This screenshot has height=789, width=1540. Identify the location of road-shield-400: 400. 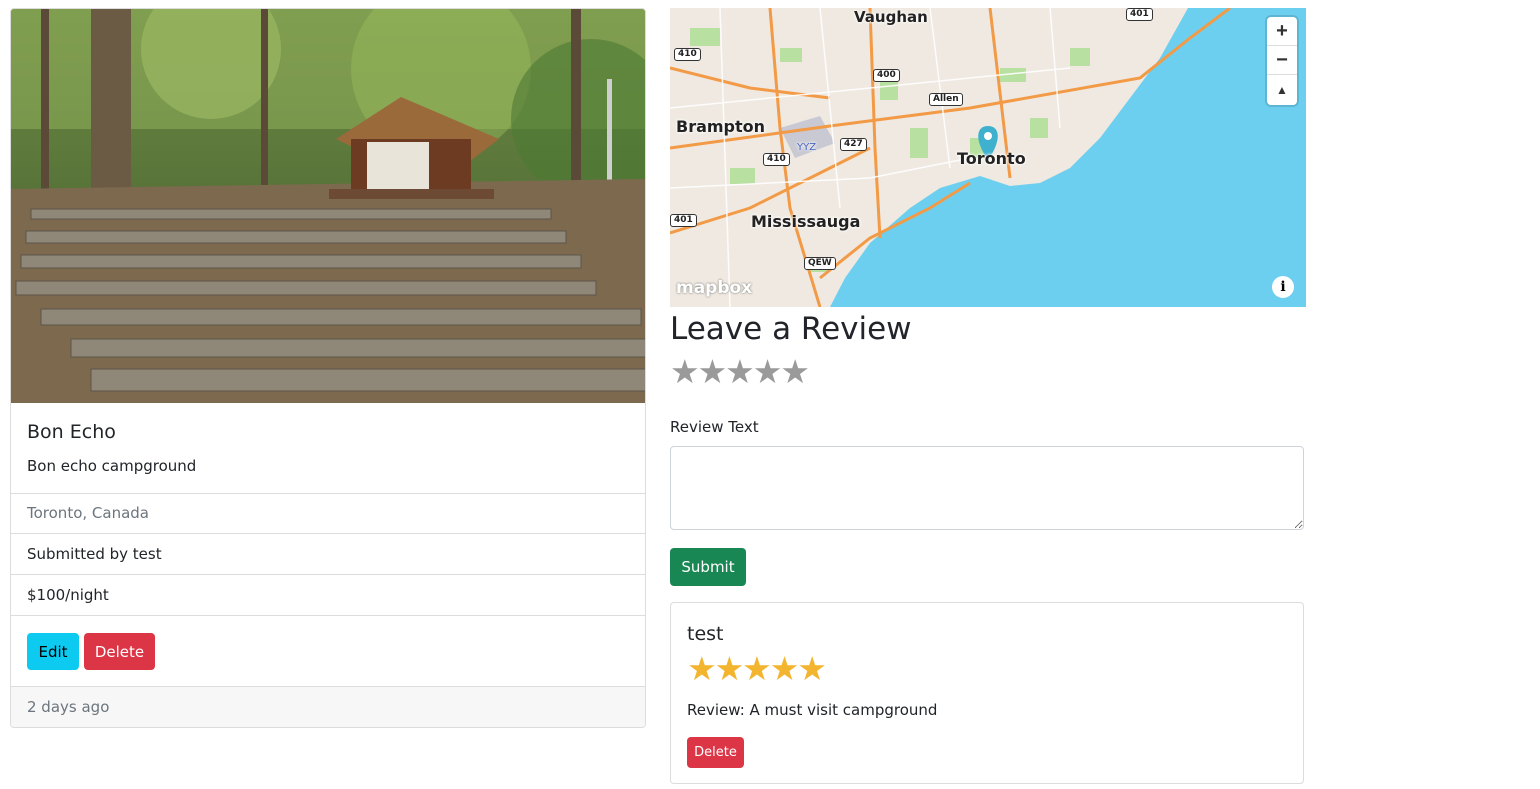
(886, 75).